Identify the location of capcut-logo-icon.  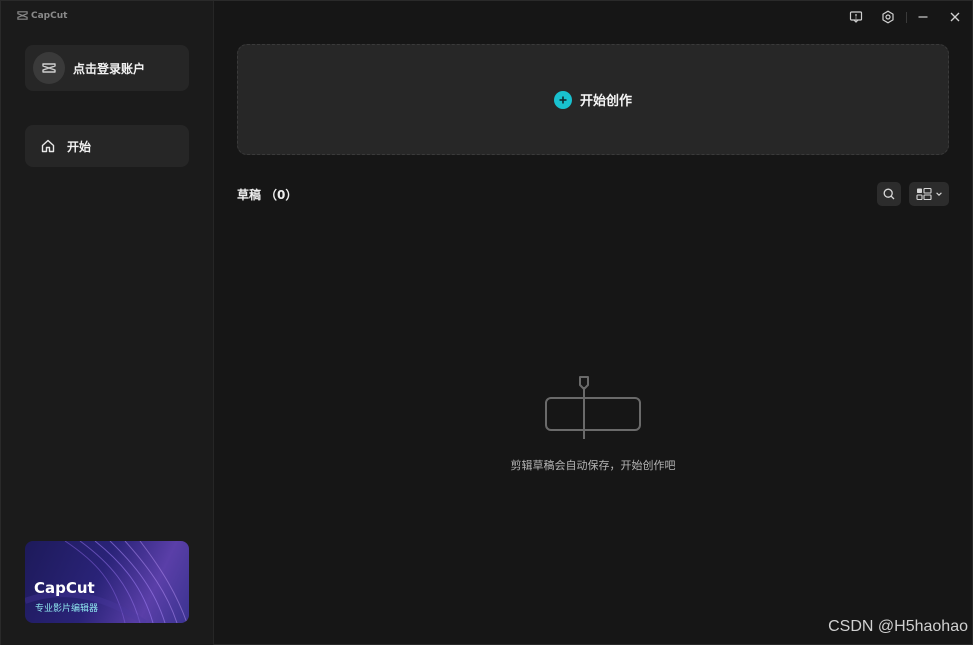
(22, 15).